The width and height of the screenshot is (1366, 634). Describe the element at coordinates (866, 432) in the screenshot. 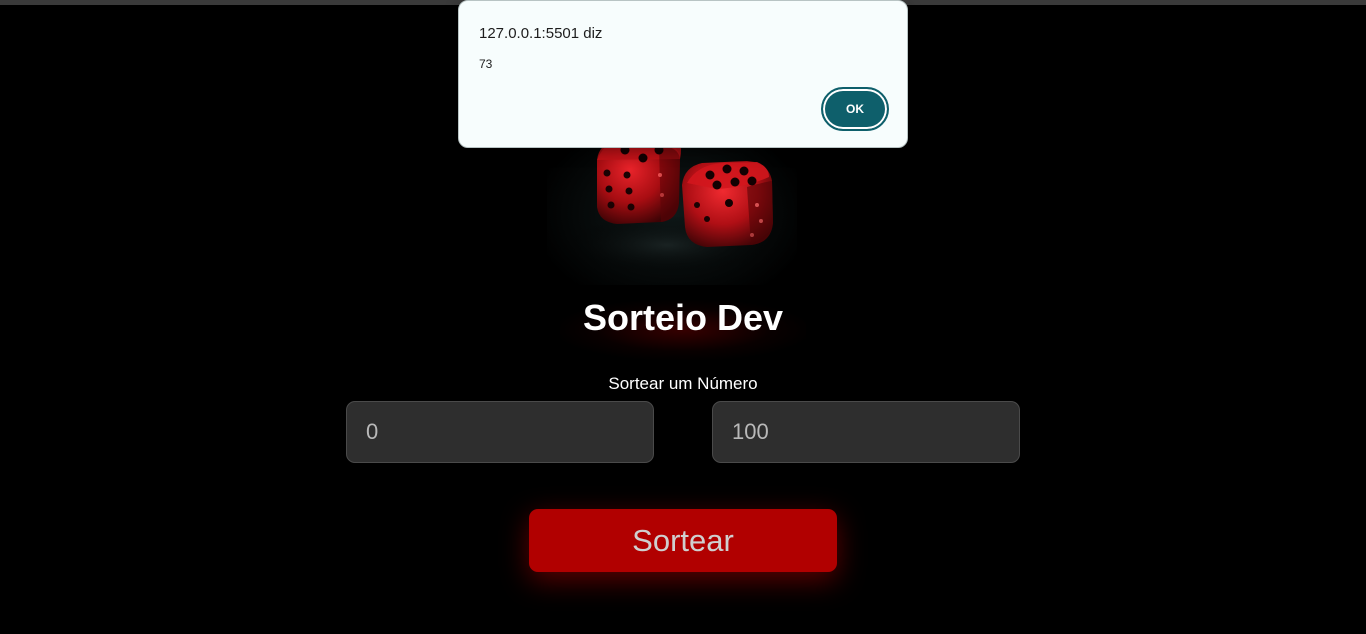

I see `max-number-input` at that location.